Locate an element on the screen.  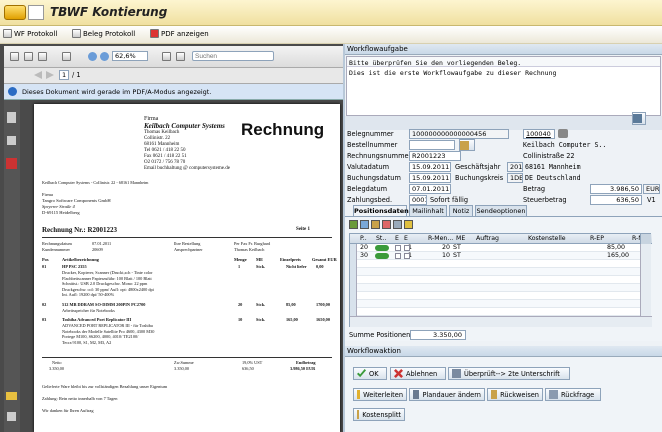
zoom-field: 62,6% is located at coordinates (130, 56).